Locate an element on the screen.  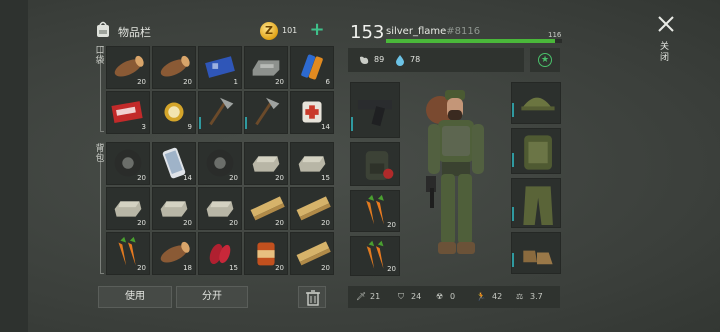
backpack-icon is located at coordinates (103, 29).